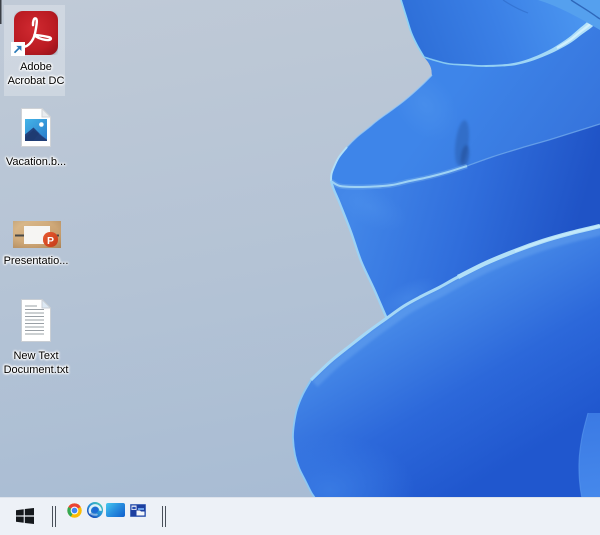 The image size is (600, 535). I want to click on svg-text: P, so click(50, 241).